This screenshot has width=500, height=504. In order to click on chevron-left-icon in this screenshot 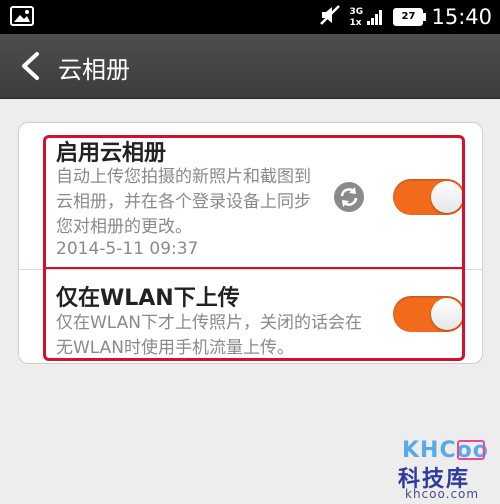, I will do `click(30, 66)`.